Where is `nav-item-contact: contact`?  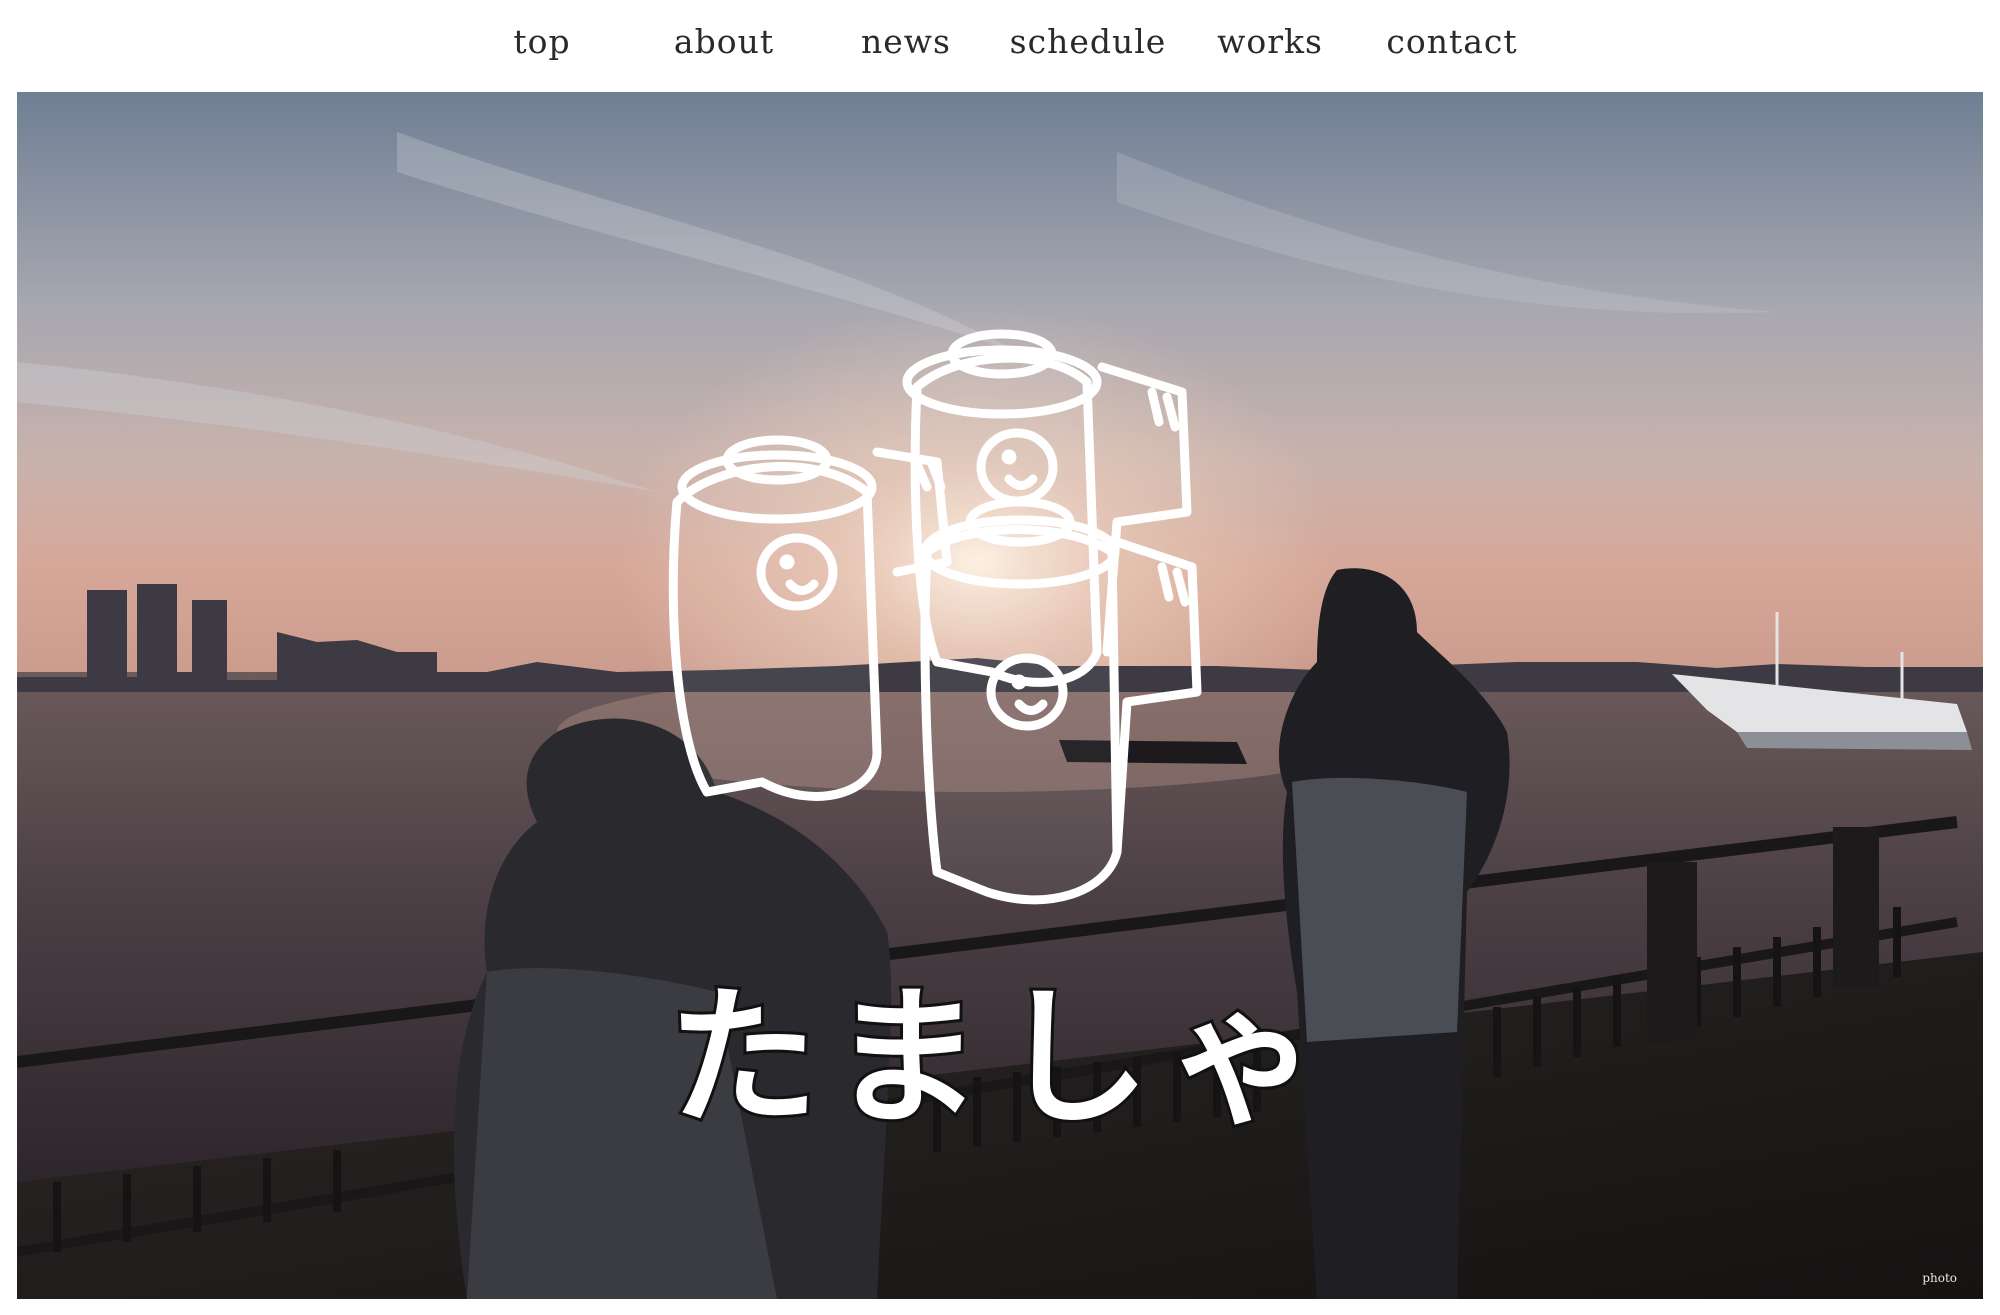 nav-item-contact: contact is located at coordinates (1452, 41).